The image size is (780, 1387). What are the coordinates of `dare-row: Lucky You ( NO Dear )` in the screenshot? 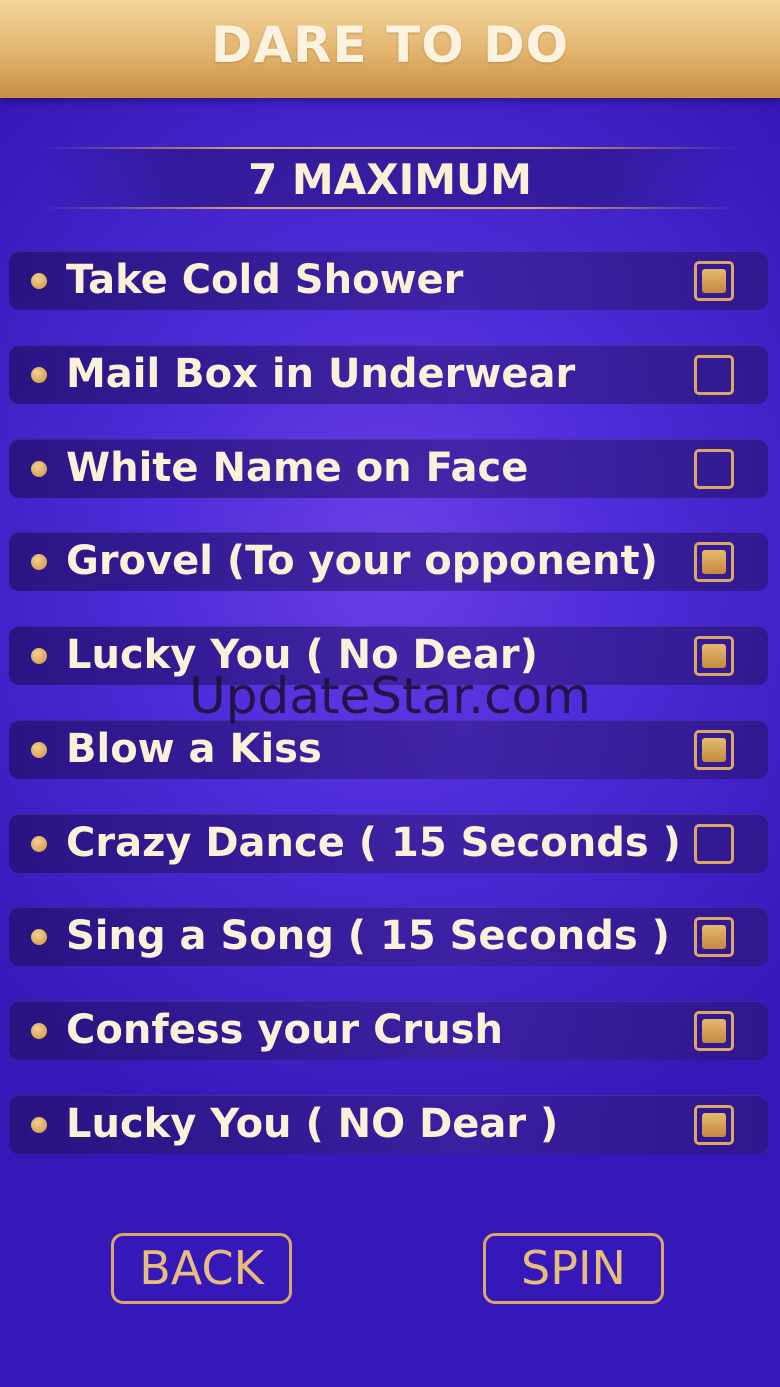 It's located at (388, 1124).